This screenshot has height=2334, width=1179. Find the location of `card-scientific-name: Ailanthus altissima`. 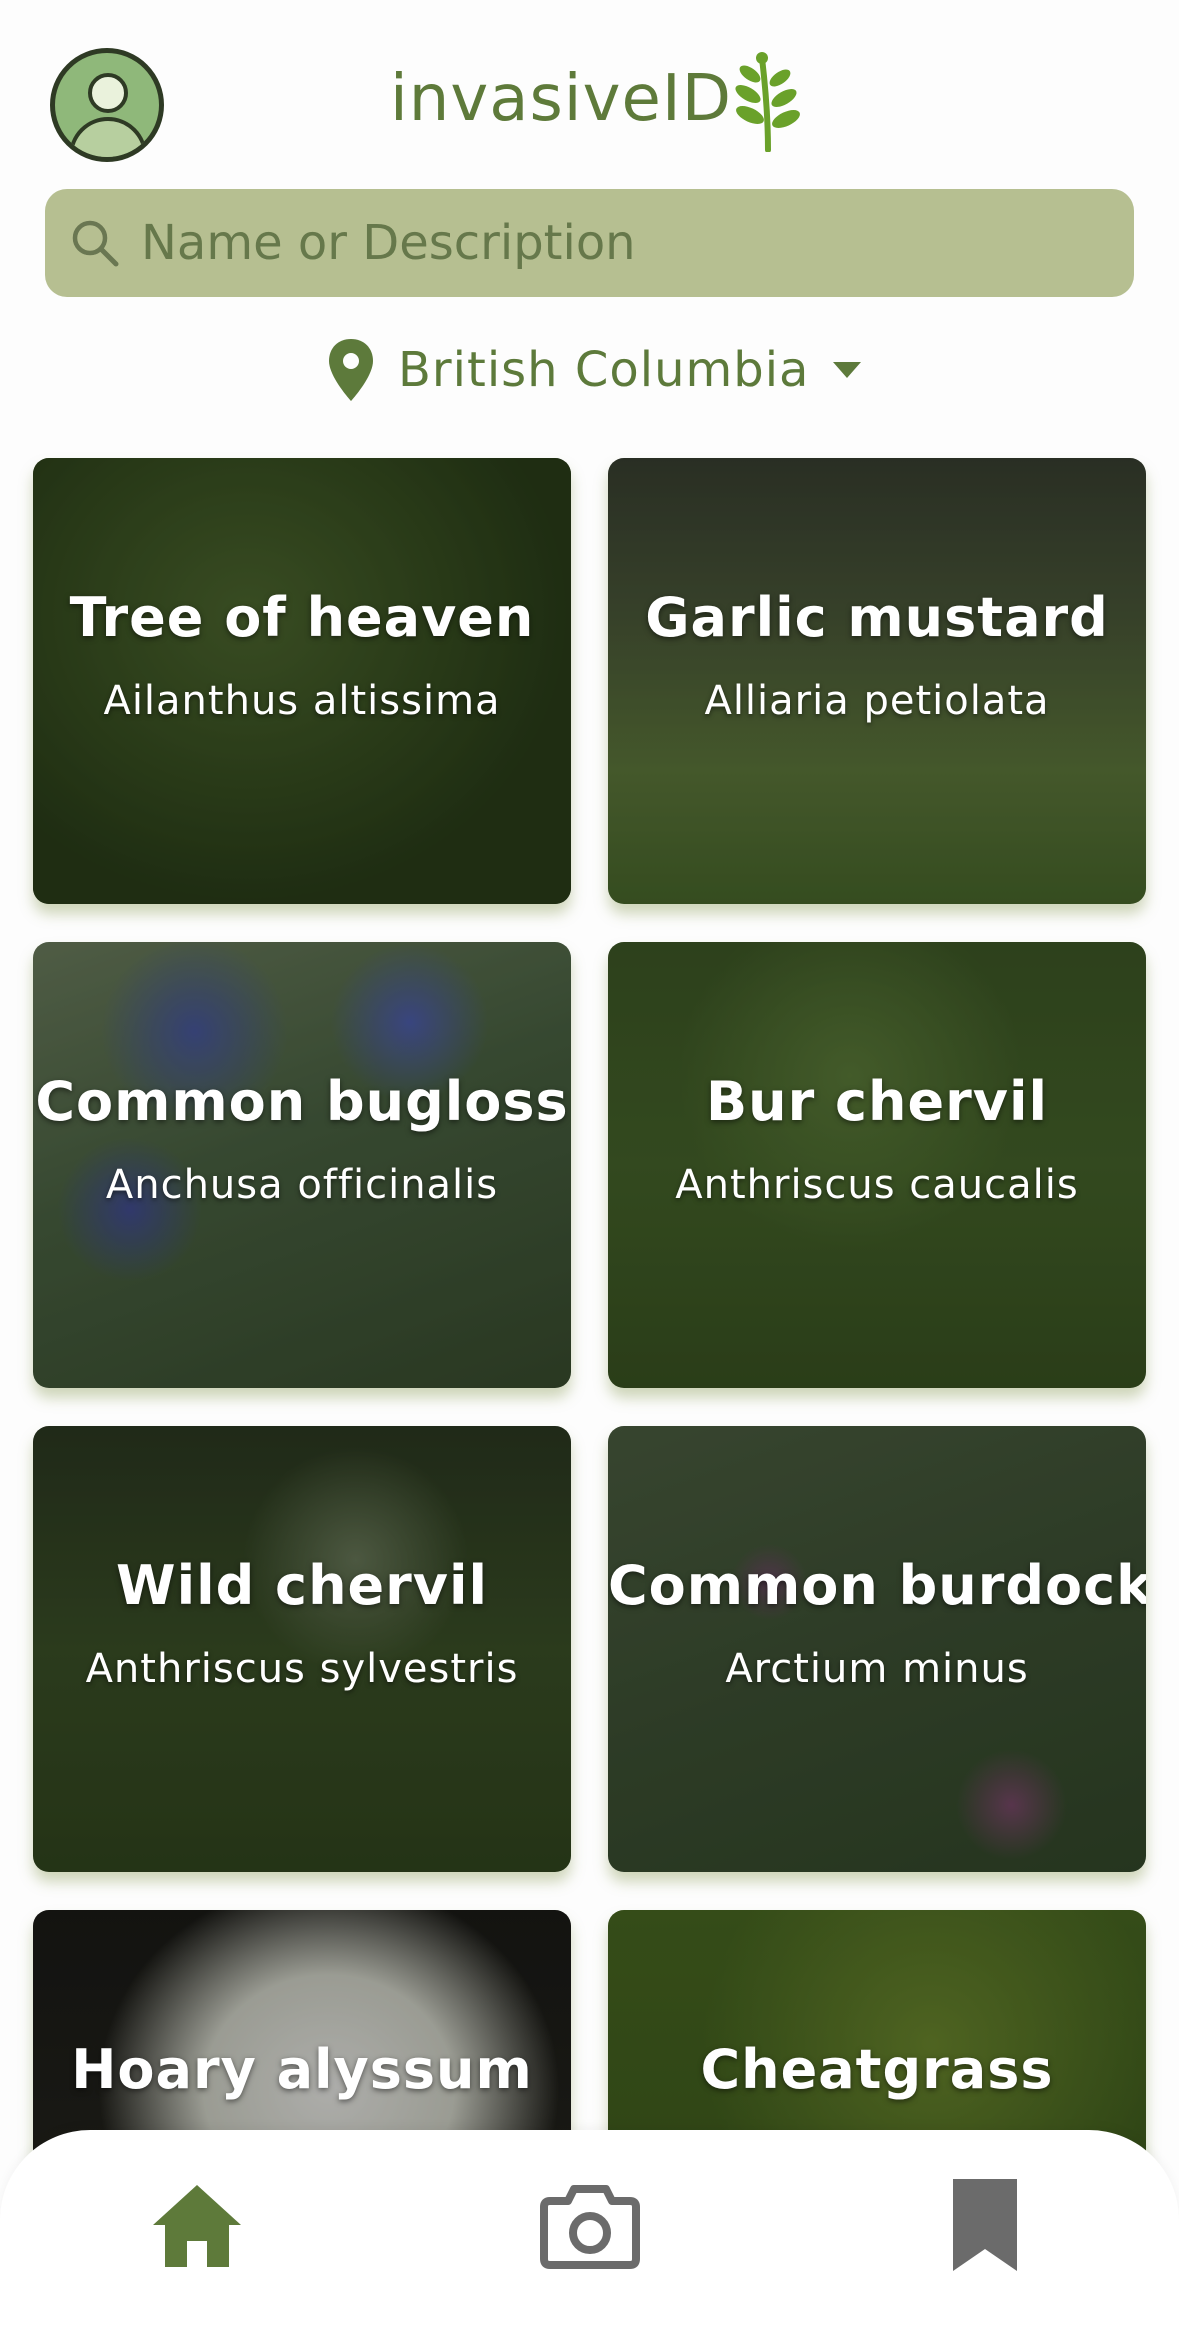

card-scientific-name: Ailanthus altissima is located at coordinates (302, 701).